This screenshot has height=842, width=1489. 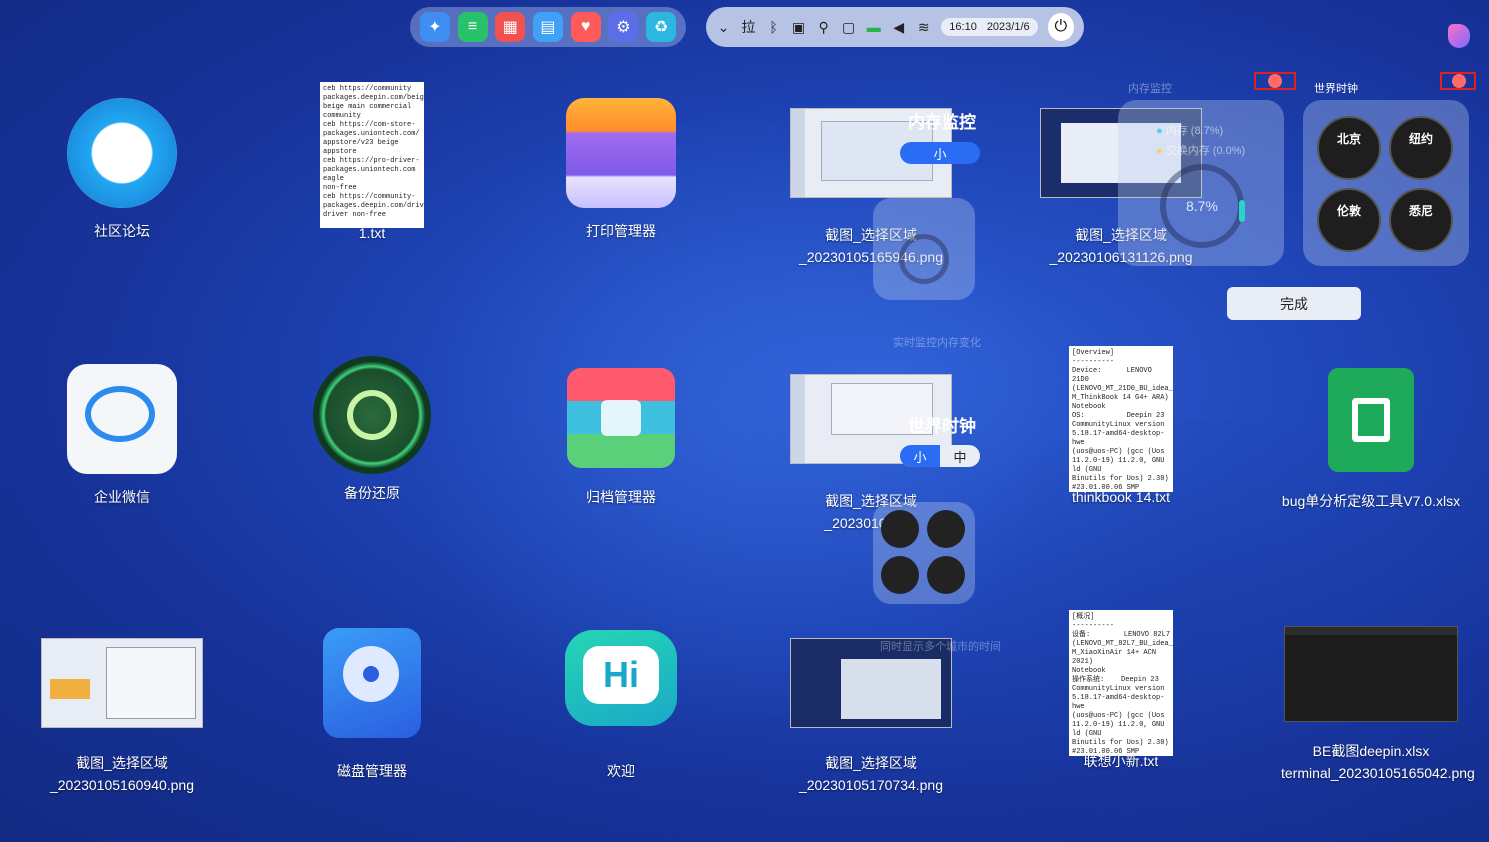 What do you see at coordinates (963, 27) in the screenshot?
I see `time-text: 16:10` at bounding box center [963, 27].